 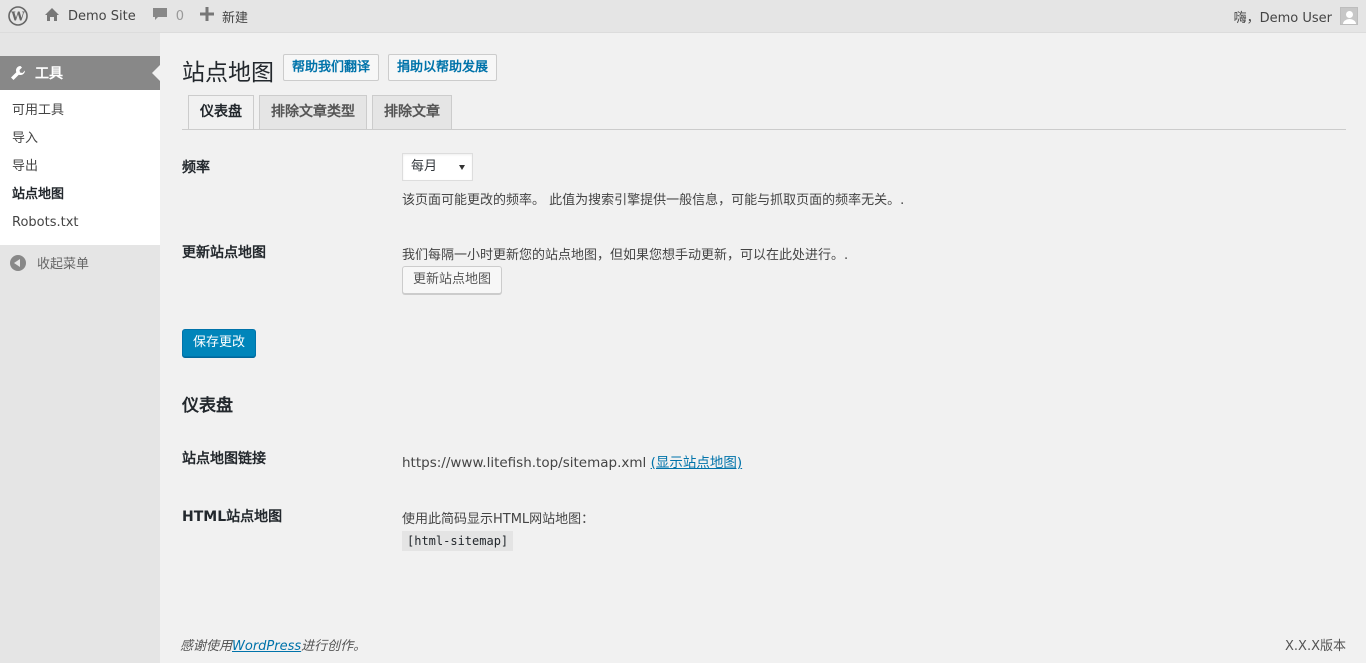 What do you see at coordinates (52, 16) in the screenshot?
I see `home-icon` at bounding box center [52, 16].